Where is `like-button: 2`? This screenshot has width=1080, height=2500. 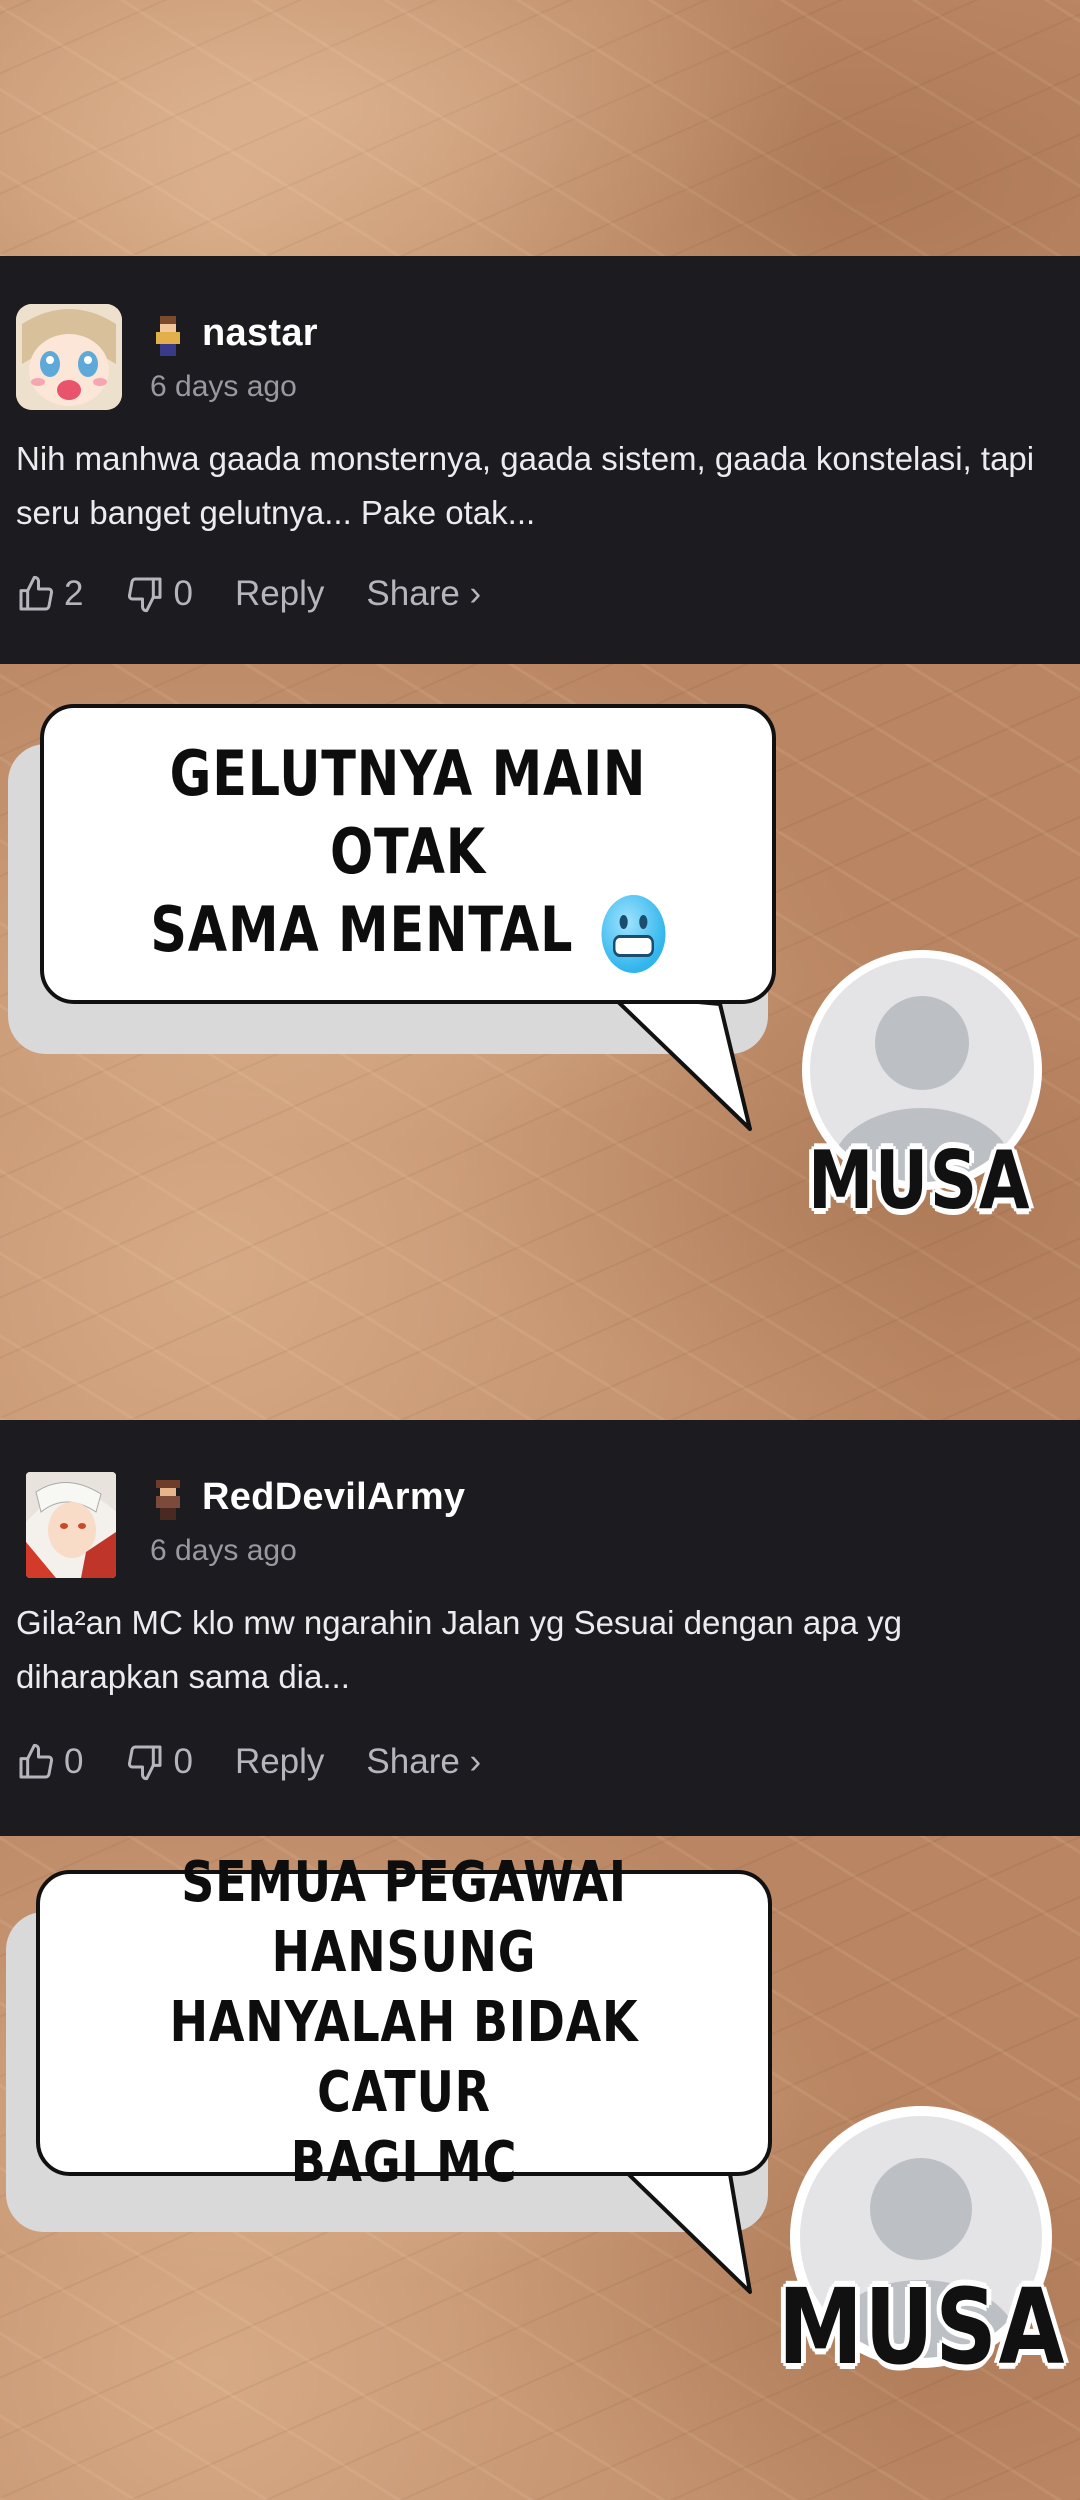 like-button: 2 is located at coordinates (49, 594).